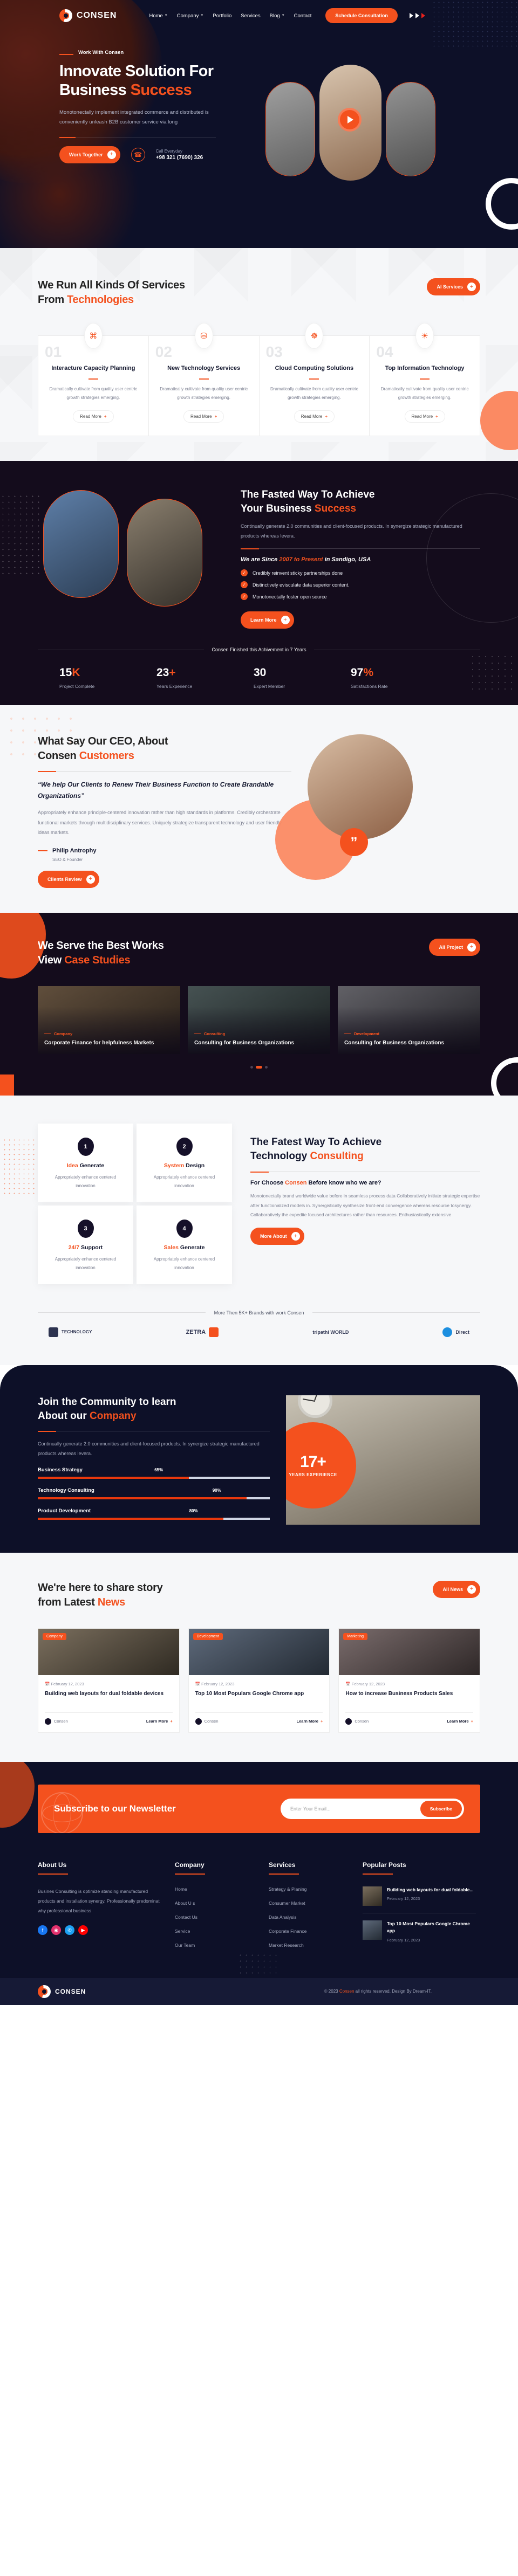 The image size is (518, 2576). I want to click on case-category-label: Company, so click(63, 1034).